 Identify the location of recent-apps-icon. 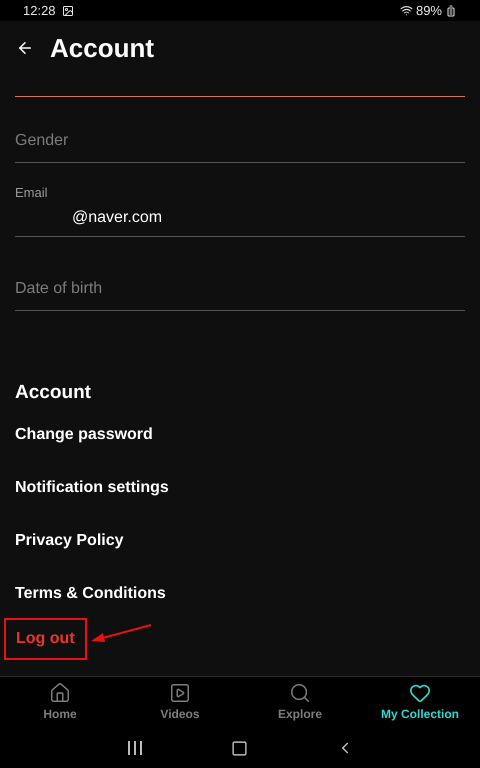
(134, 748).